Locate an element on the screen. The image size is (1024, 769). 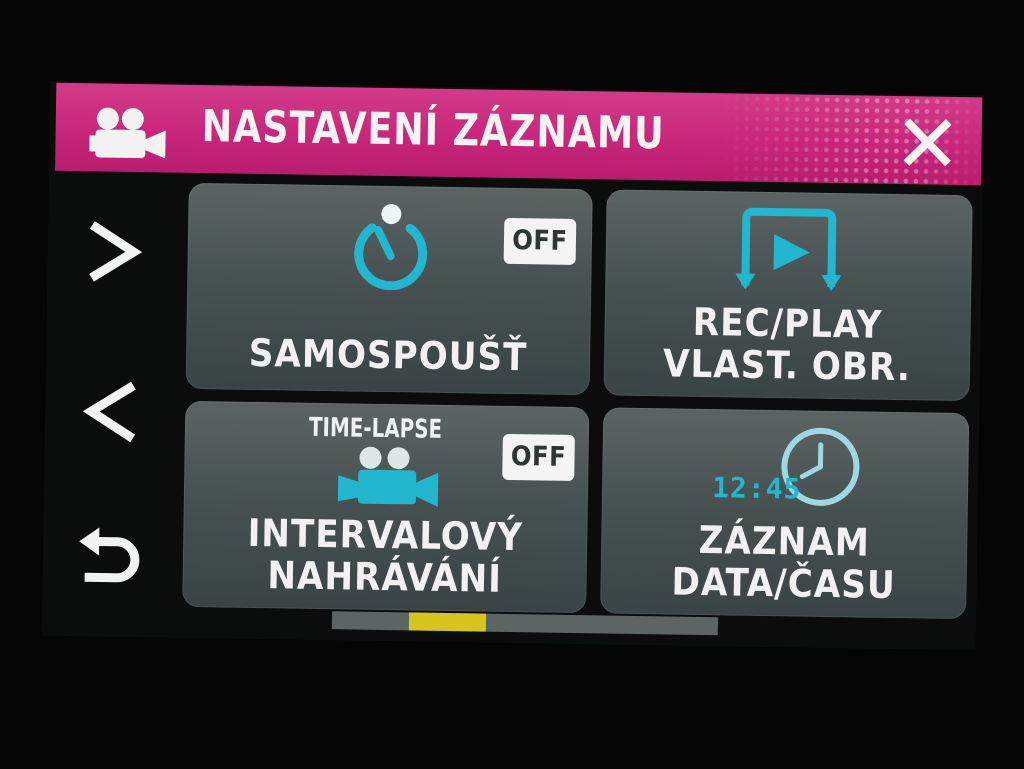
menu-header: NASTAVENÍ ZÁZNAMU is located at coordinates (519, 134).